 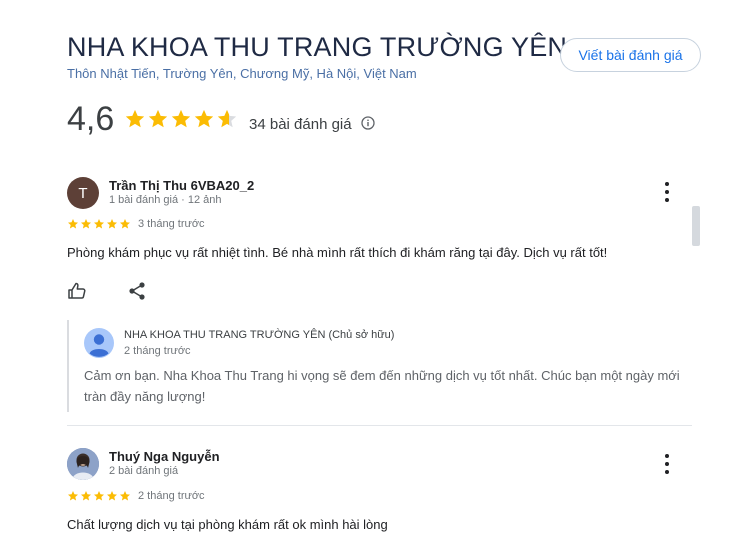 What do you see at coordinates (91, 119) in the screenshot?
I see `average-rating: 4,6` at bounding box center [91, 119].